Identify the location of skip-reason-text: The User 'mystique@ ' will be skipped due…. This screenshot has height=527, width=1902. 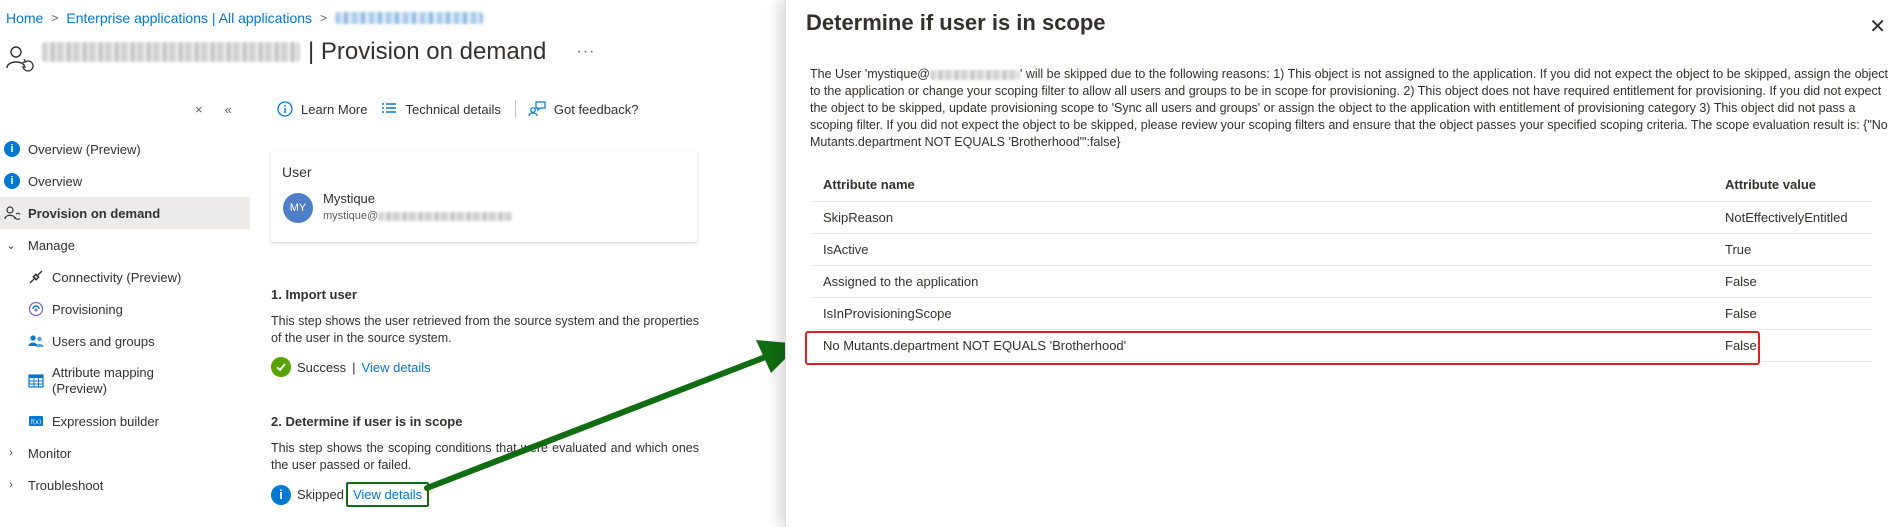
(1349, 108).